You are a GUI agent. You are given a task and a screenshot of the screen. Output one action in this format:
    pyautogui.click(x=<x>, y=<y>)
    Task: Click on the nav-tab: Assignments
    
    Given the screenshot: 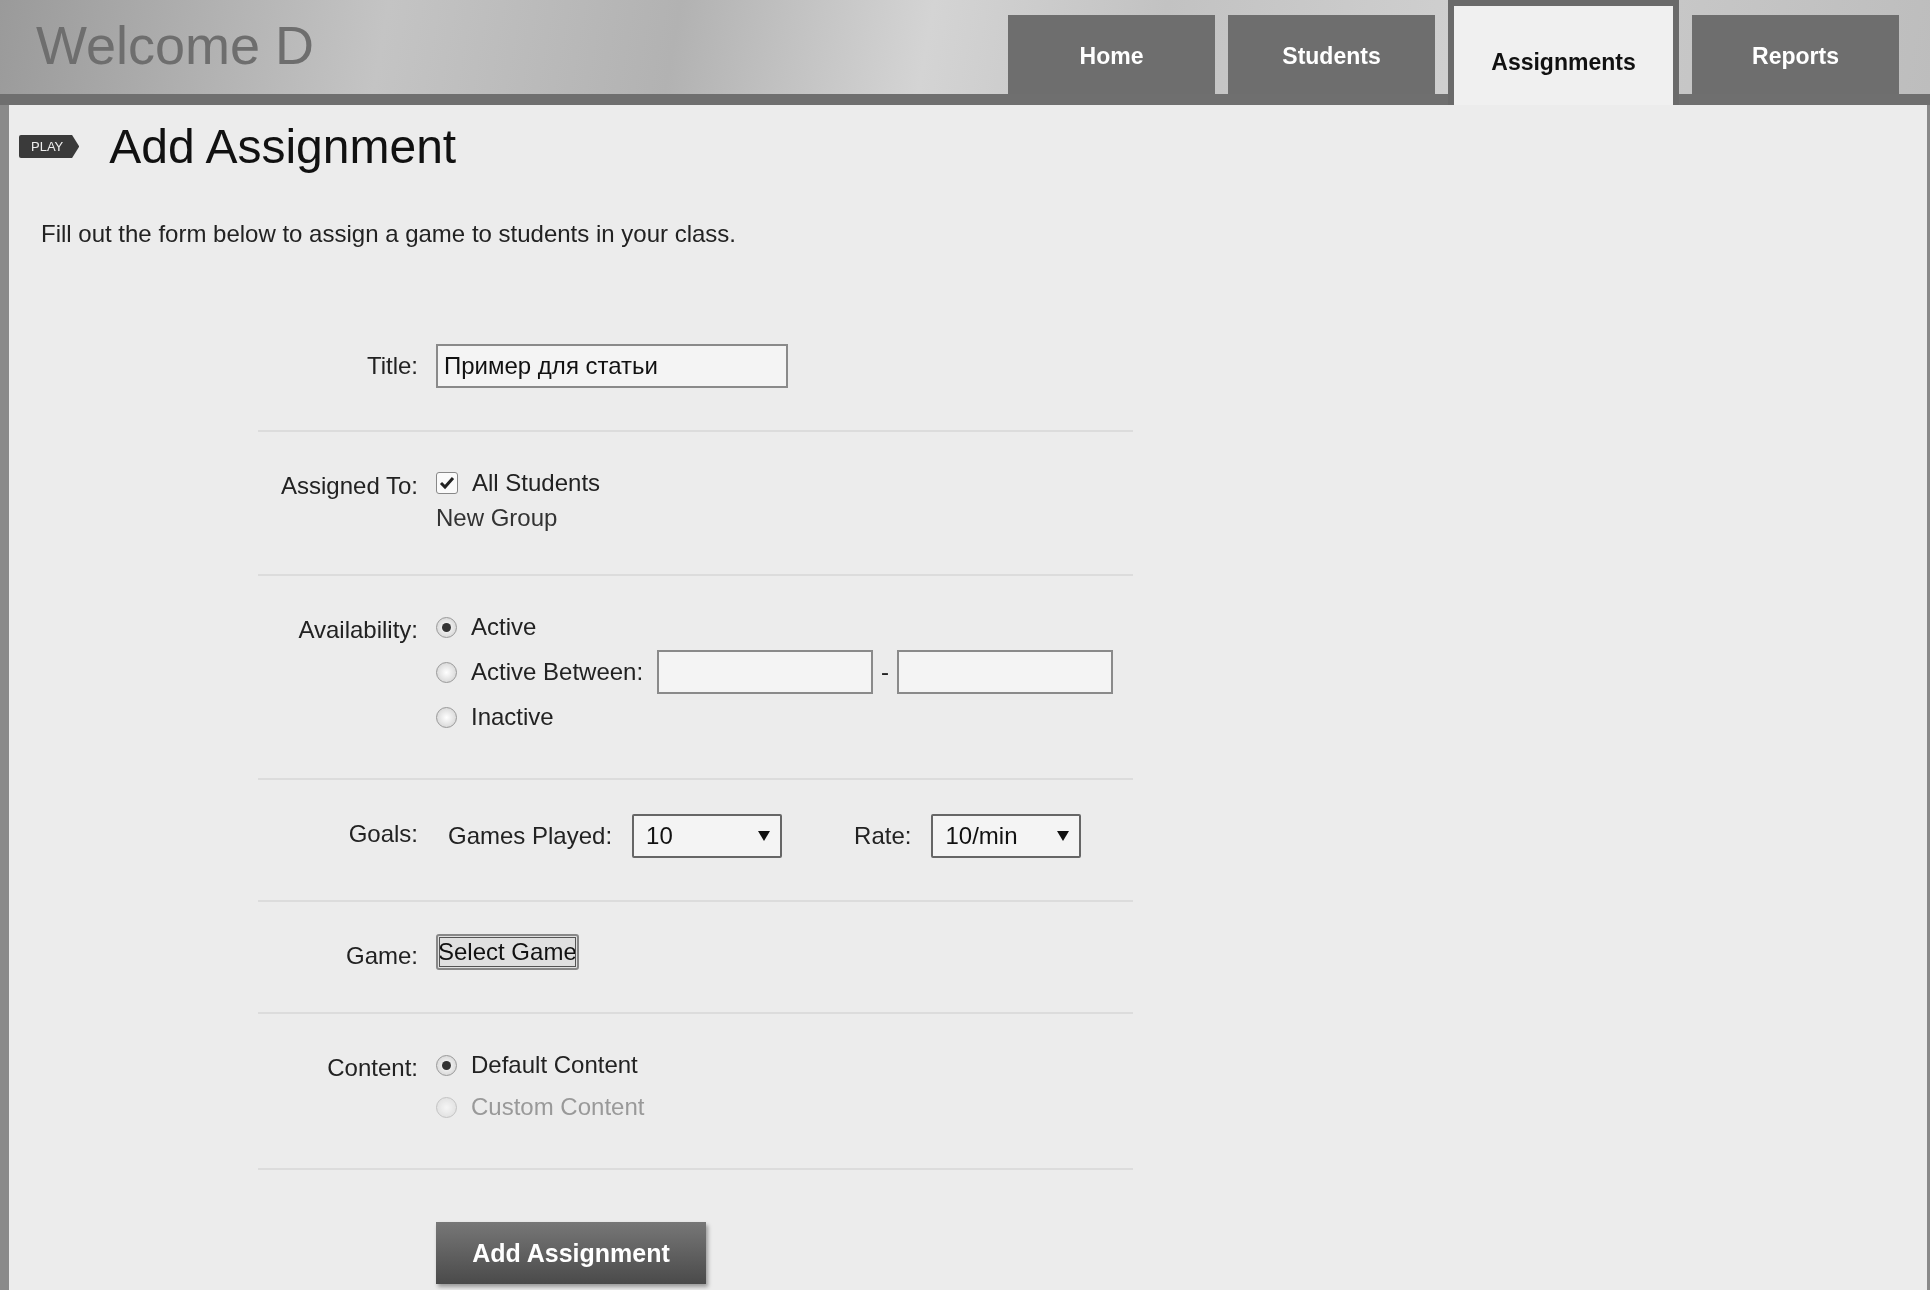 What is the action you would take?
    pyautogui.click(x=1563, y=52)
    